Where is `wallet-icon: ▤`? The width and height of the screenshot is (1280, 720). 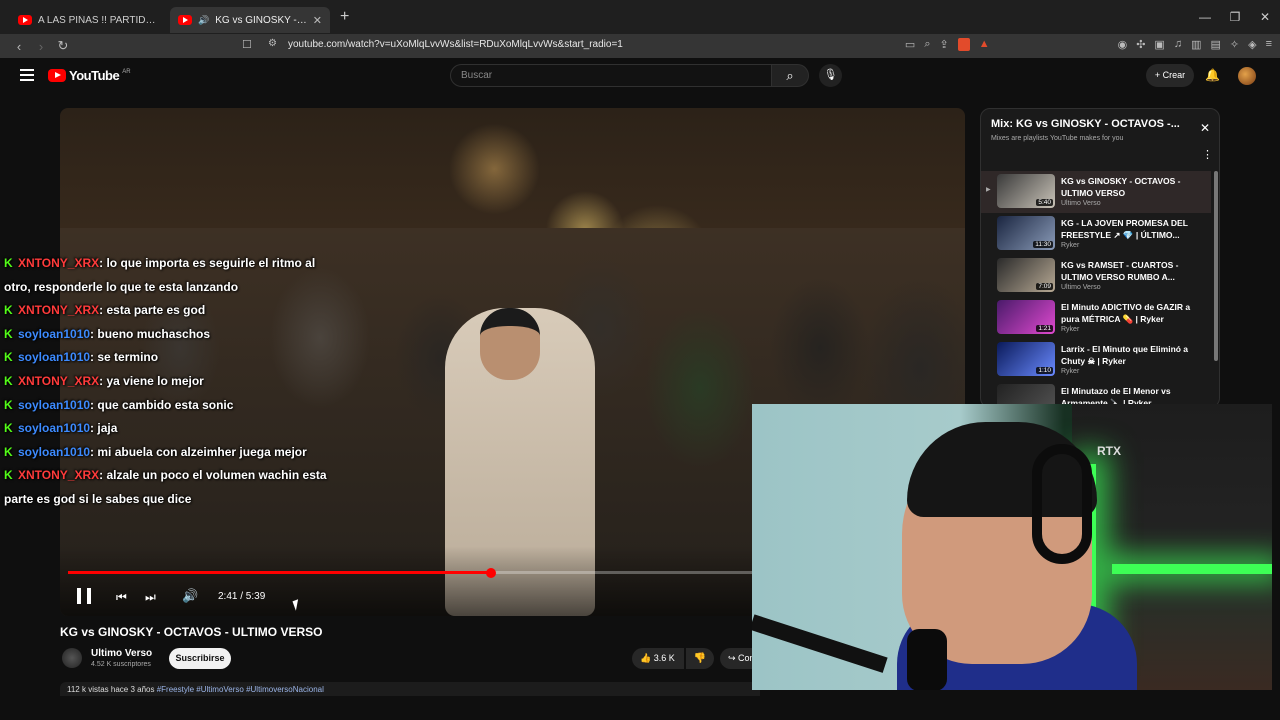 wallet-icon: ▤ is located at coordinates (1215, 44).